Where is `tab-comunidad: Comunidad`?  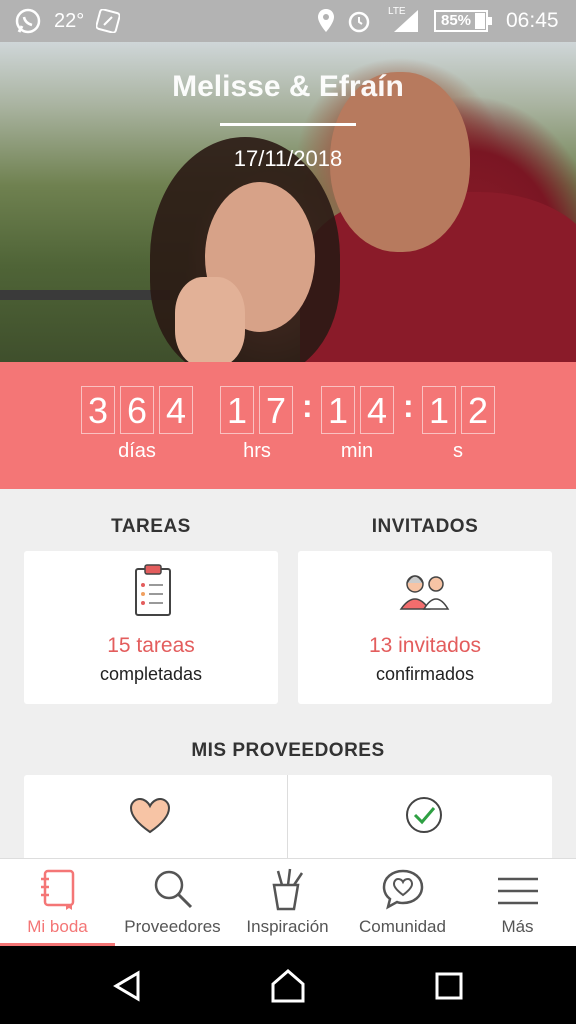
tab-comunidad: Comunidad is located at coordinates (402, 903).